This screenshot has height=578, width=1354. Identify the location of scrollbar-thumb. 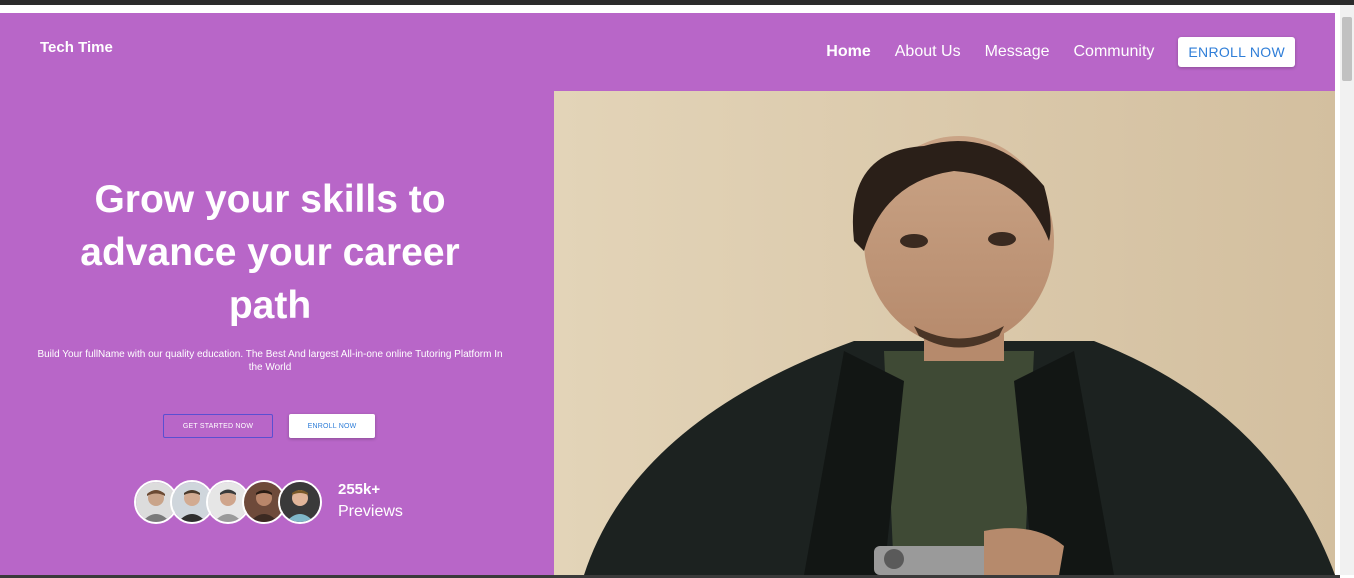
(1347, 49).